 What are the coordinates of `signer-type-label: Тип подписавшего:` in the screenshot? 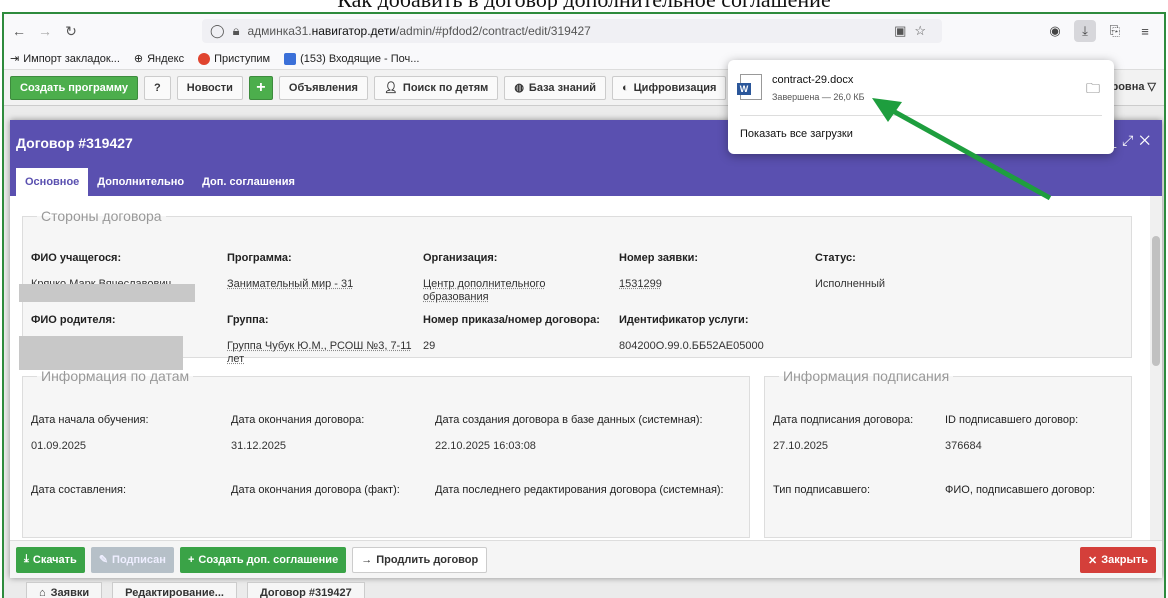 It's located at (822, 490).